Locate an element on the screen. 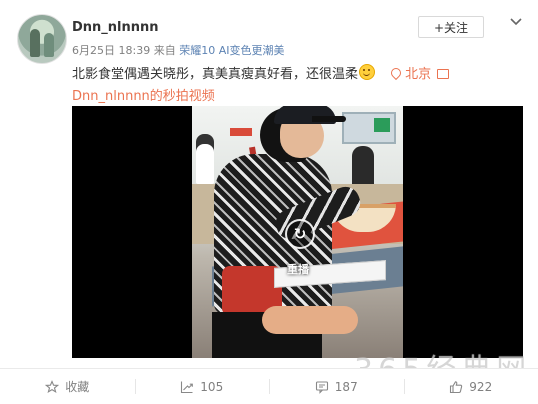 The image size is (538, 404). username-link: Dnn_nlnnnn is located at coordinates (115, 27).